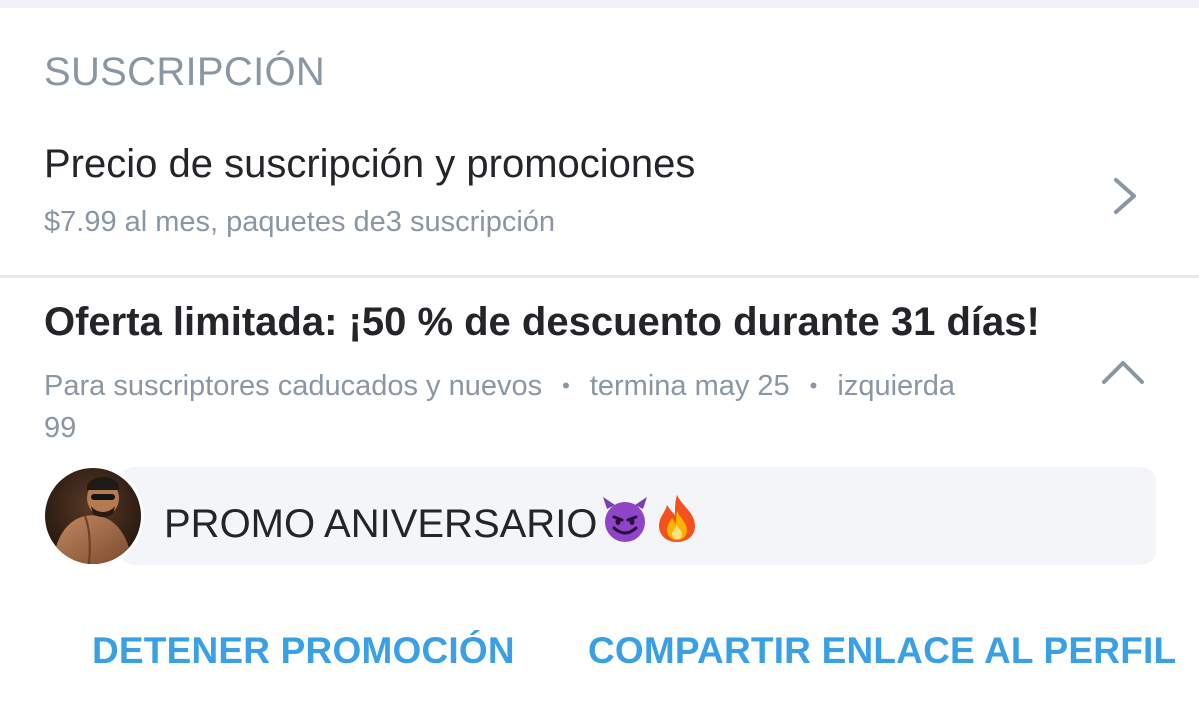  What do you see at coordinates (293, 386) in the screenshot?
I see `promo-audience: Para suscriptores caducados y nuevos` at bounding box center [293, 386].